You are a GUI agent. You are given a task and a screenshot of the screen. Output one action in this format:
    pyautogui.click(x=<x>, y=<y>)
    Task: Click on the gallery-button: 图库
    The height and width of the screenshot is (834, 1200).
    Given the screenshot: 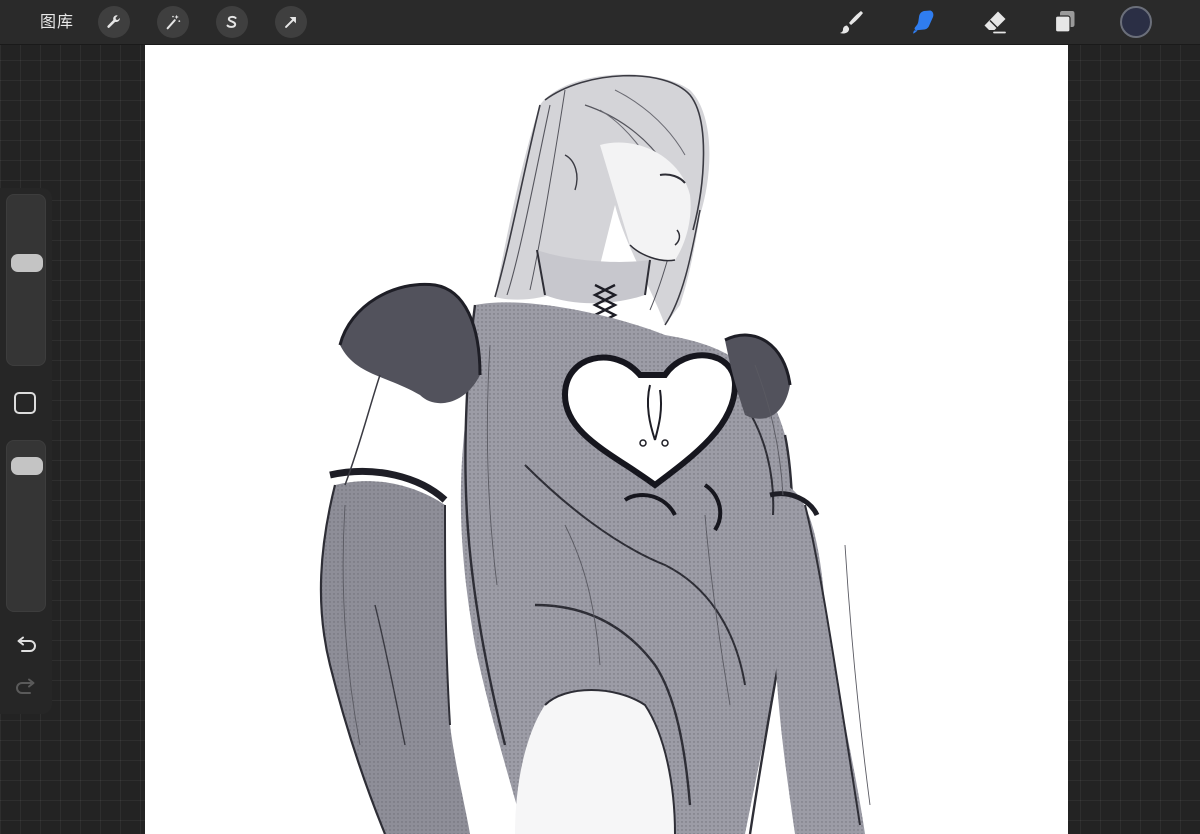 What is the action you would take?
    pyautogui.click(x=57, y=22)
    